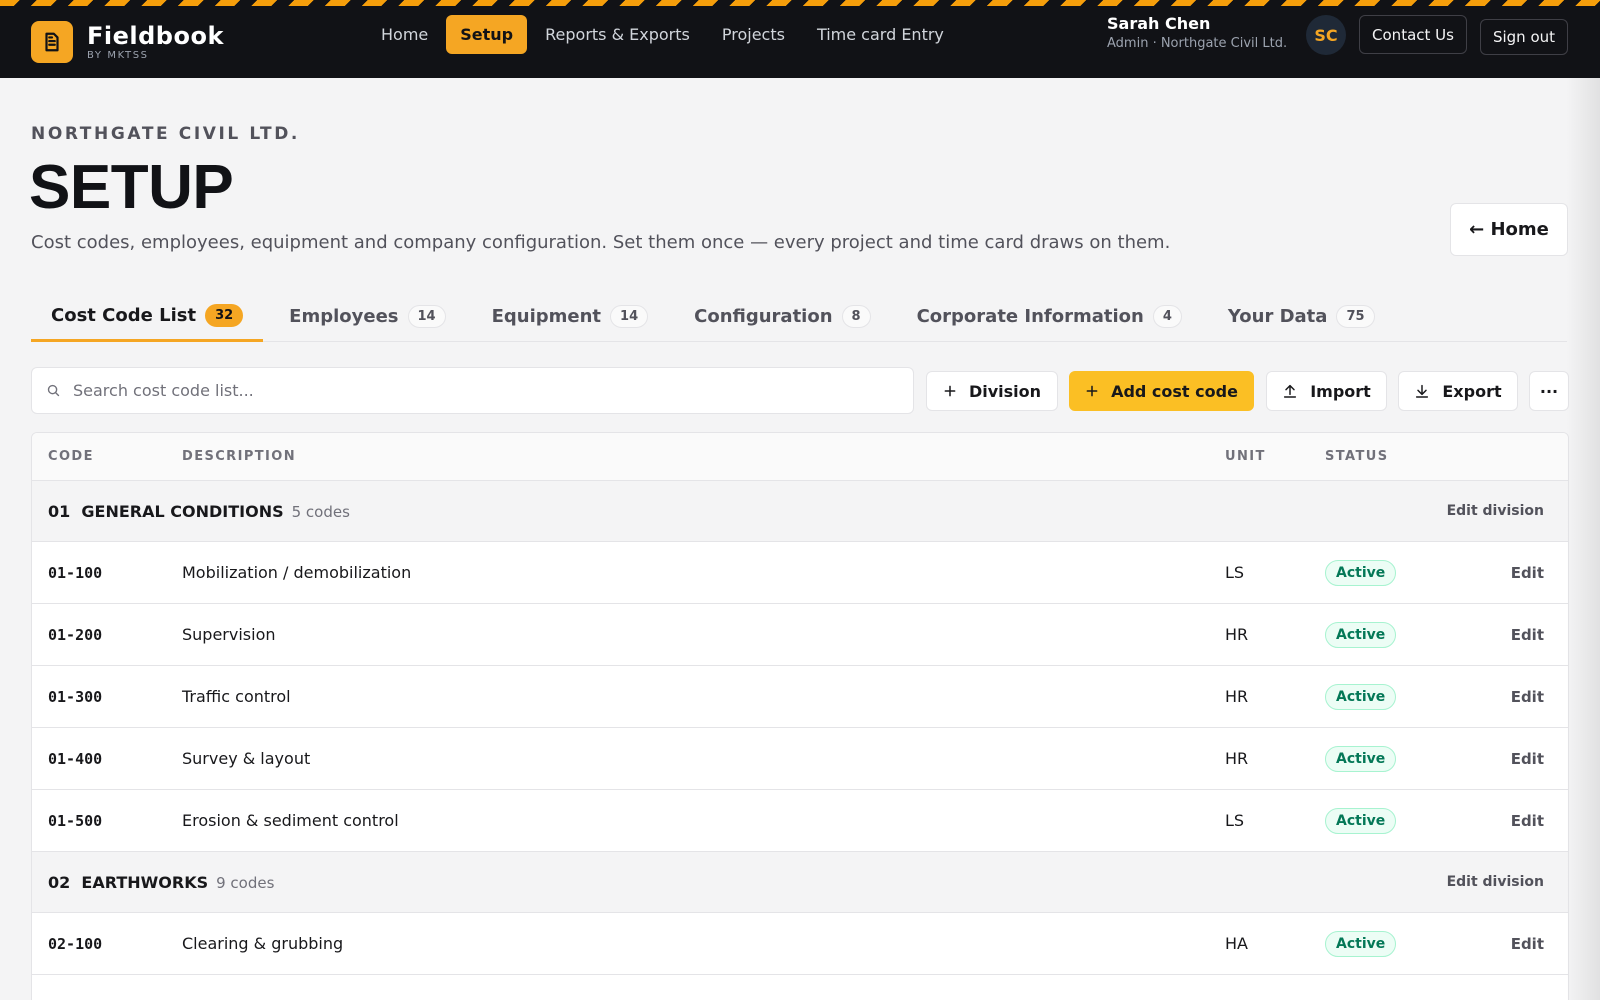 The width and height of the screenshot is (1600, 1000). I want to click on avatar: SC, so click(1326, 35).